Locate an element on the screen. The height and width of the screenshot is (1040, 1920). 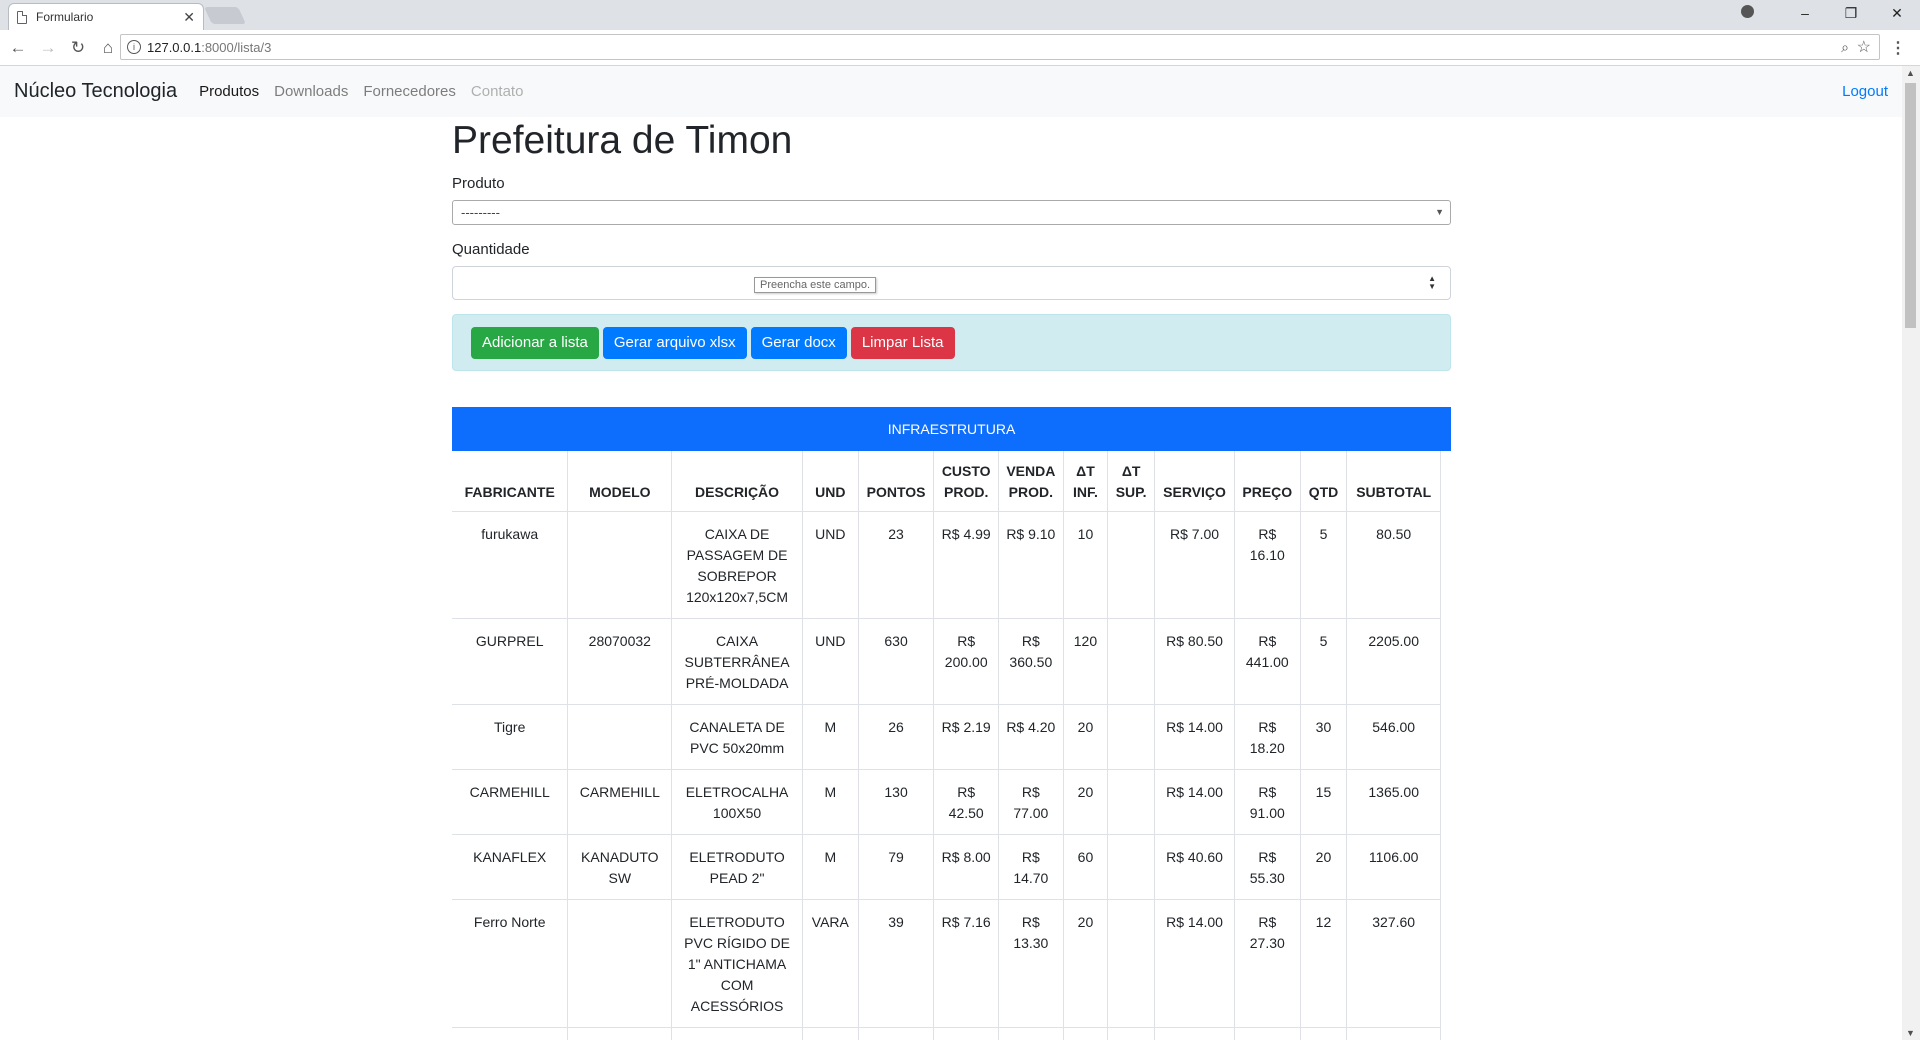
cell-venda-prod: R$ 360.50 is located at coordinates (1031, 661).